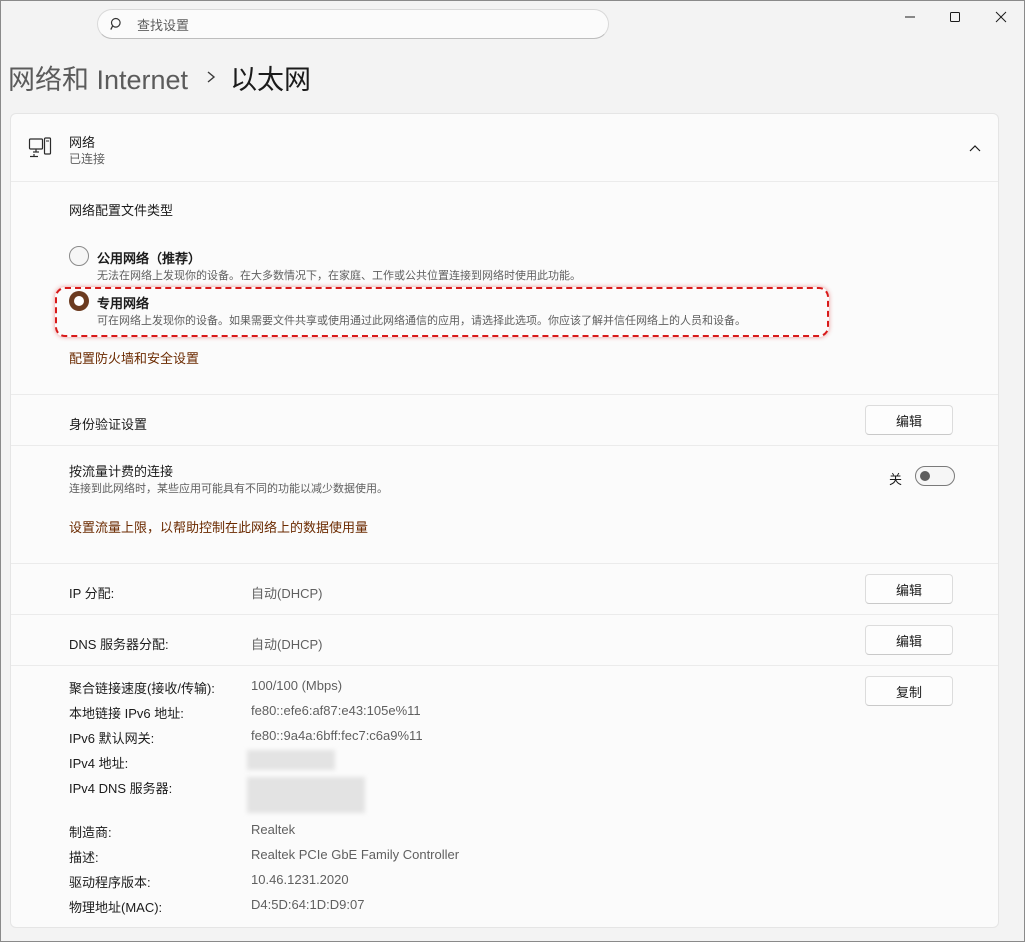  I want to click on search-box: 查找设置, so click(353, 24).